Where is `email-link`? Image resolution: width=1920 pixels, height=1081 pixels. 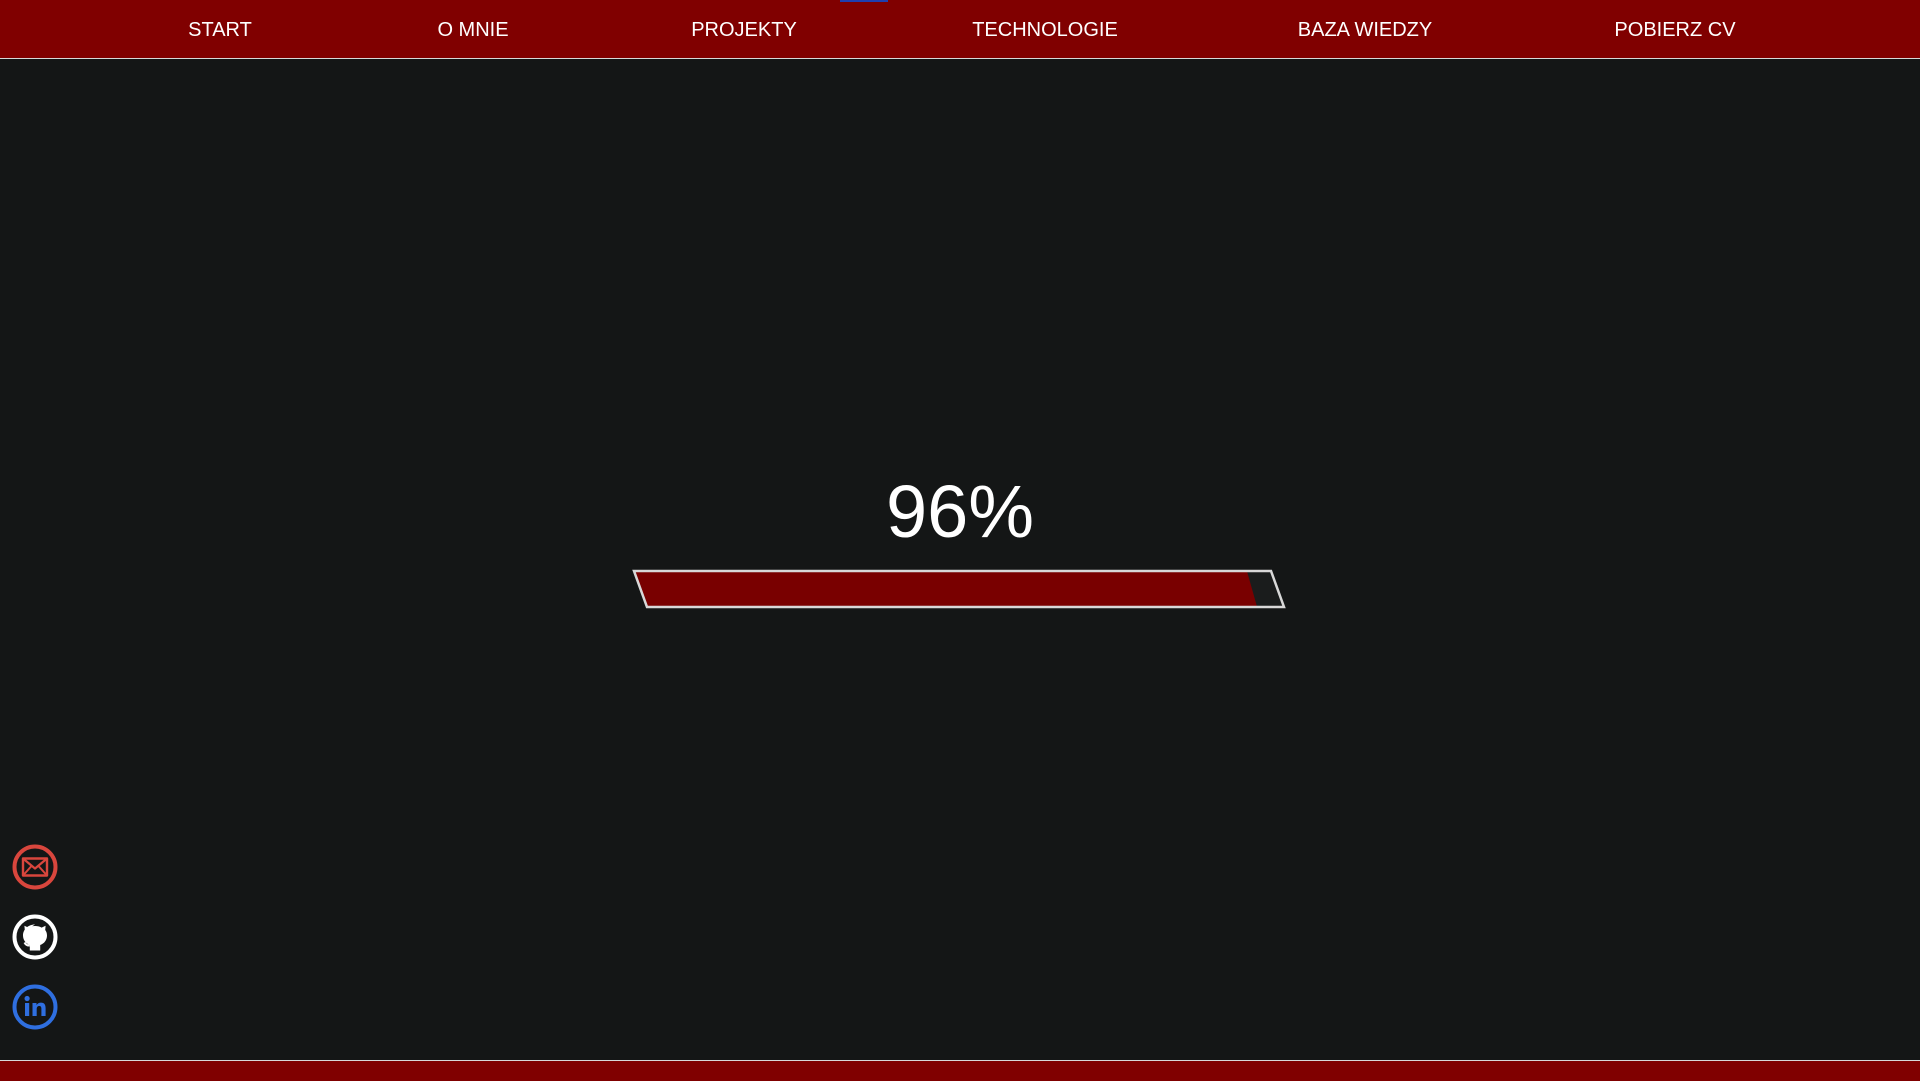 email-link is located at coordinates (35, 867).